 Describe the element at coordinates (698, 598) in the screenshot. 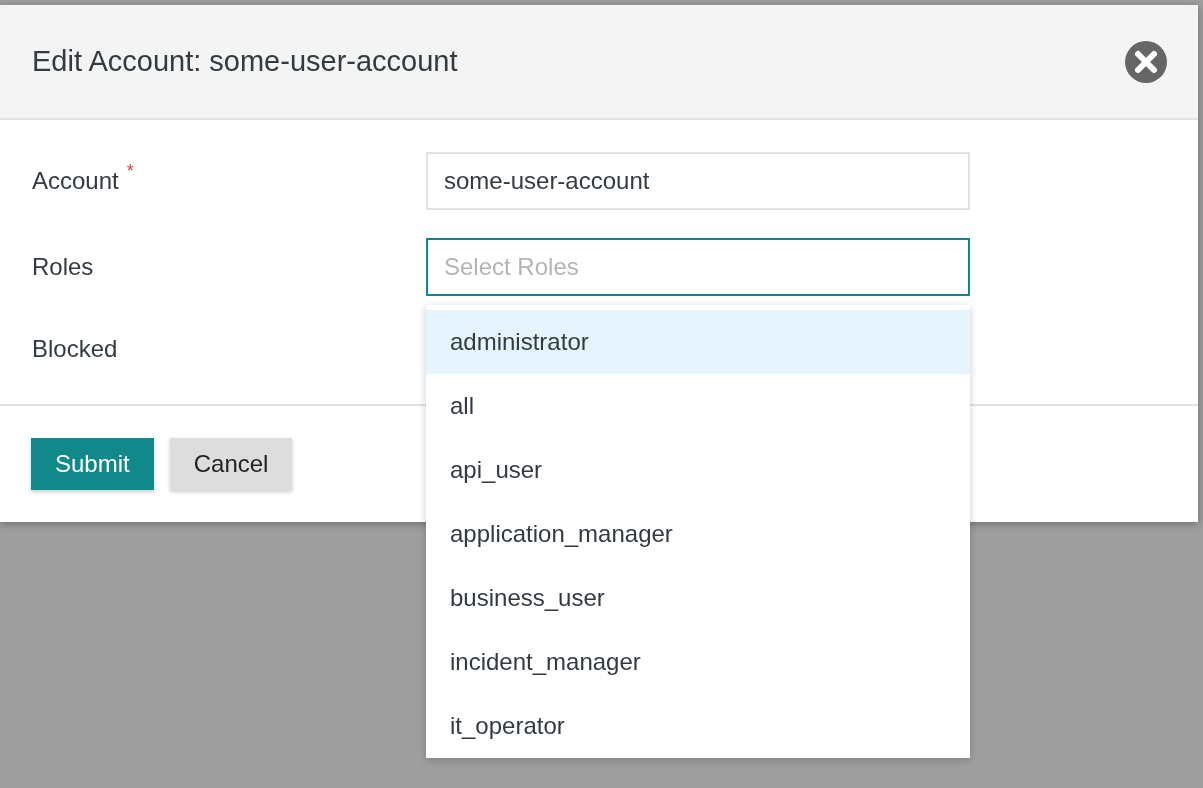

I see `dropdown-option: business_user` at that location.